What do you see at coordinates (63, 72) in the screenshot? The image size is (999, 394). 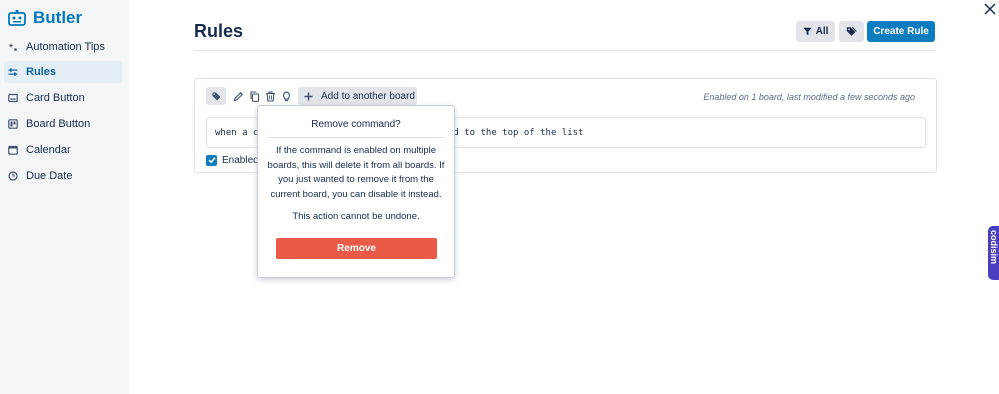 I see `sidebar-item-rules: Rules` at bounding box center [63, 72].